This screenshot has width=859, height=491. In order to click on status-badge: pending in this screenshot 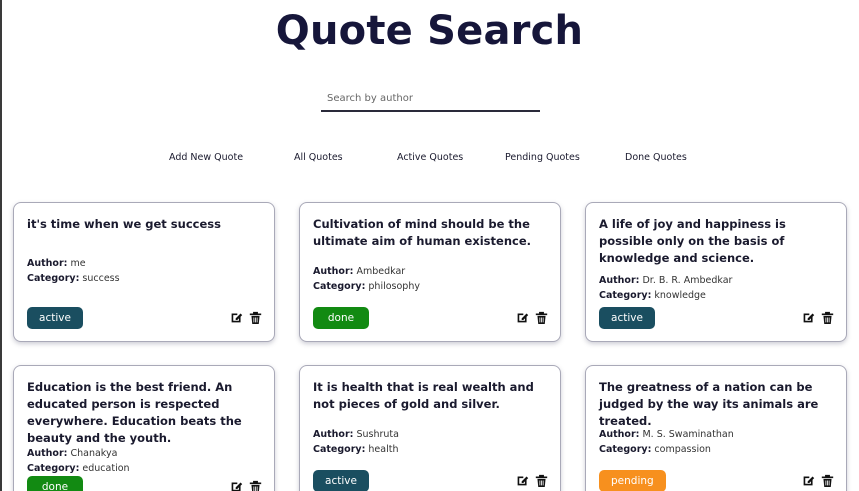, I will do `click(632, 480)`.